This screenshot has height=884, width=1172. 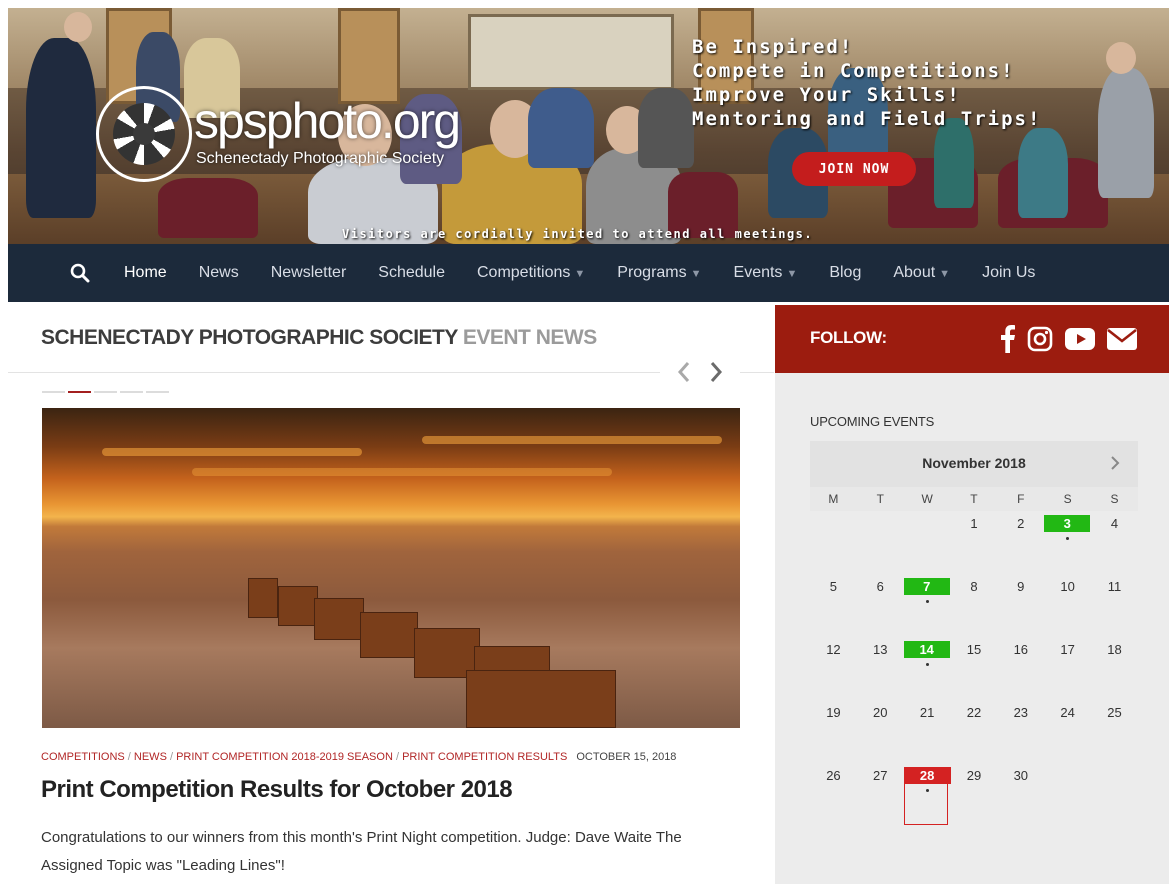 I want to click on calendar-week: 1 2 3 4, so click(x=974, y=542).